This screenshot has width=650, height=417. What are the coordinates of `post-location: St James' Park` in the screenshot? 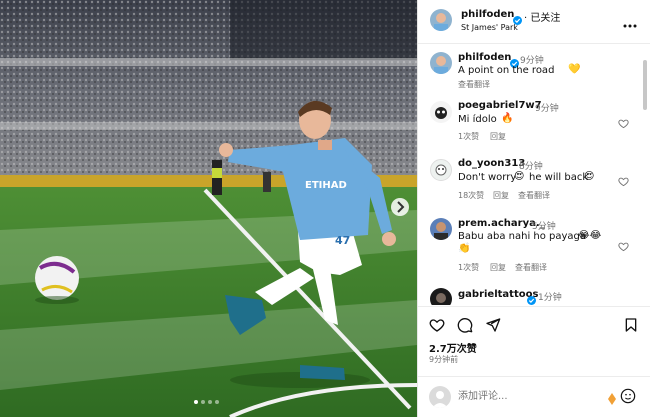 It's located at (489, 27).